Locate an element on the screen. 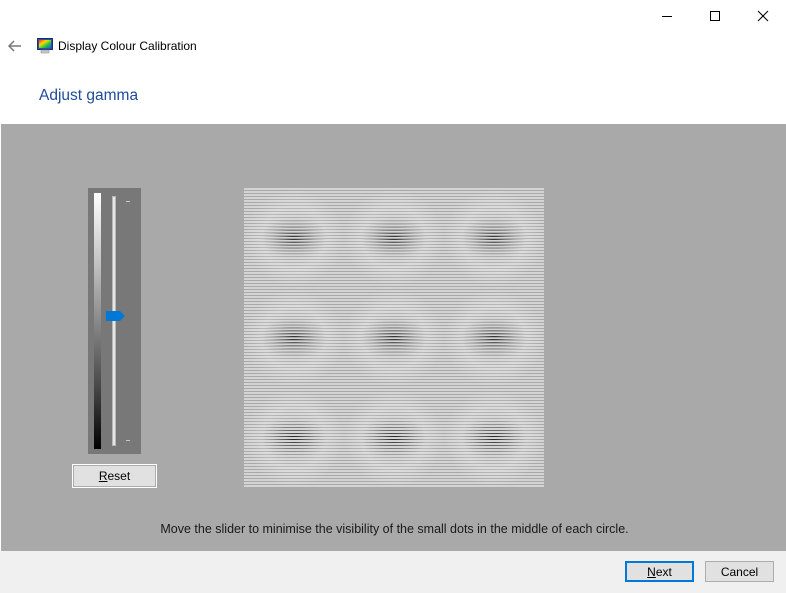  reset-mnemonic: R is located at coordinates (103, 476).